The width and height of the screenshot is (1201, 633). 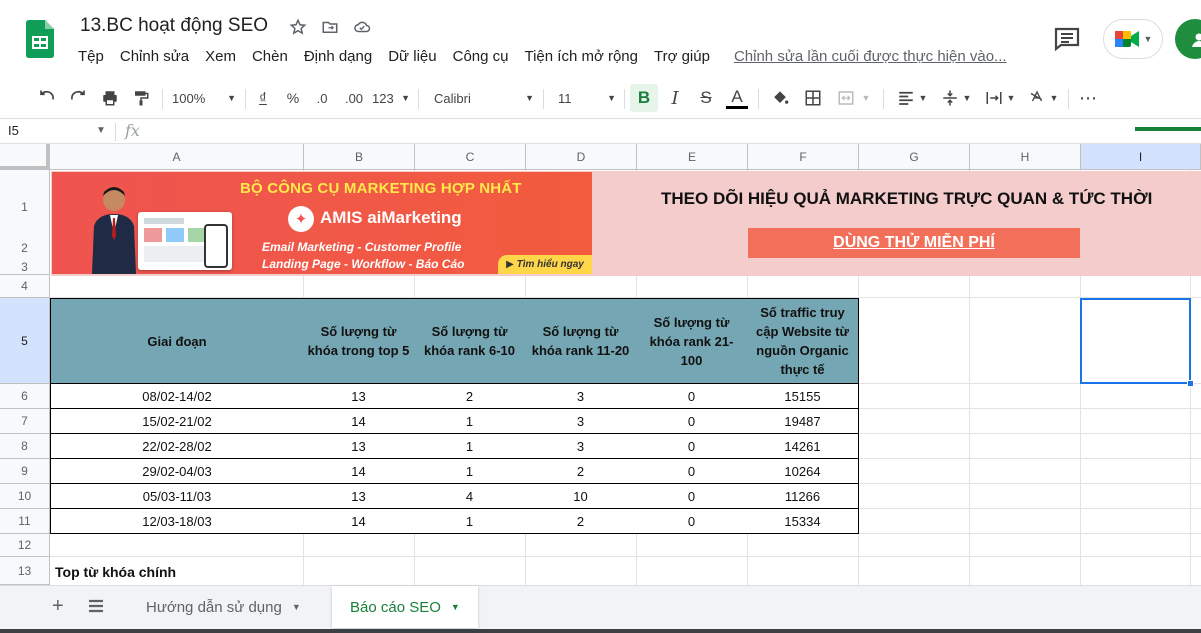 I want to click on selected-cell-i5, so click(x=1135, y=341).